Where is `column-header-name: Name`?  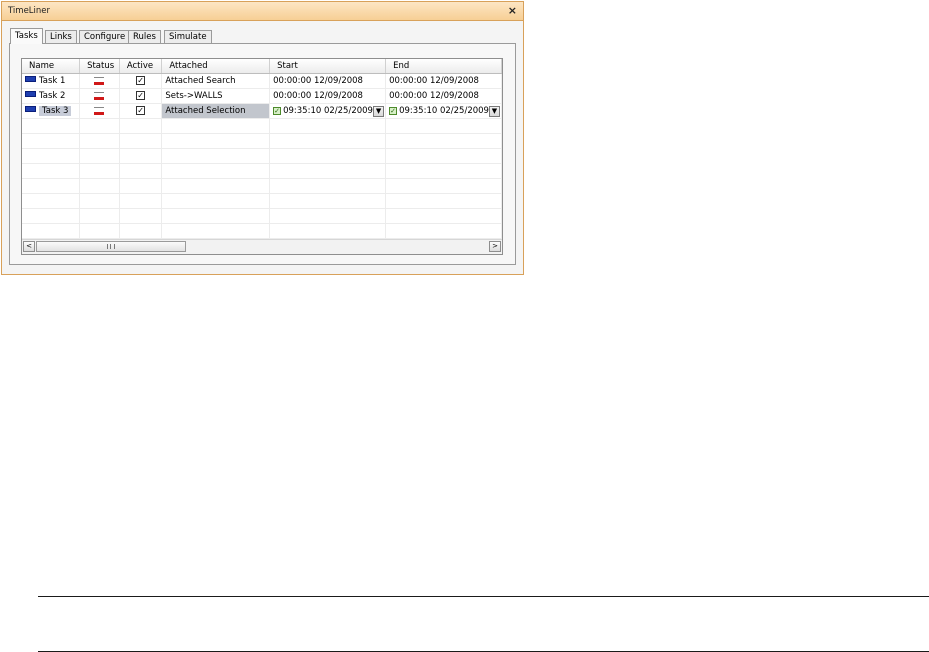 column-header-name: Name is located at coordinates (51, 66).